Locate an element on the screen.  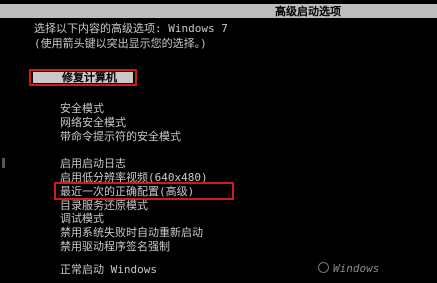
last-known-good-callout-box is located at coordinates (144, 191).